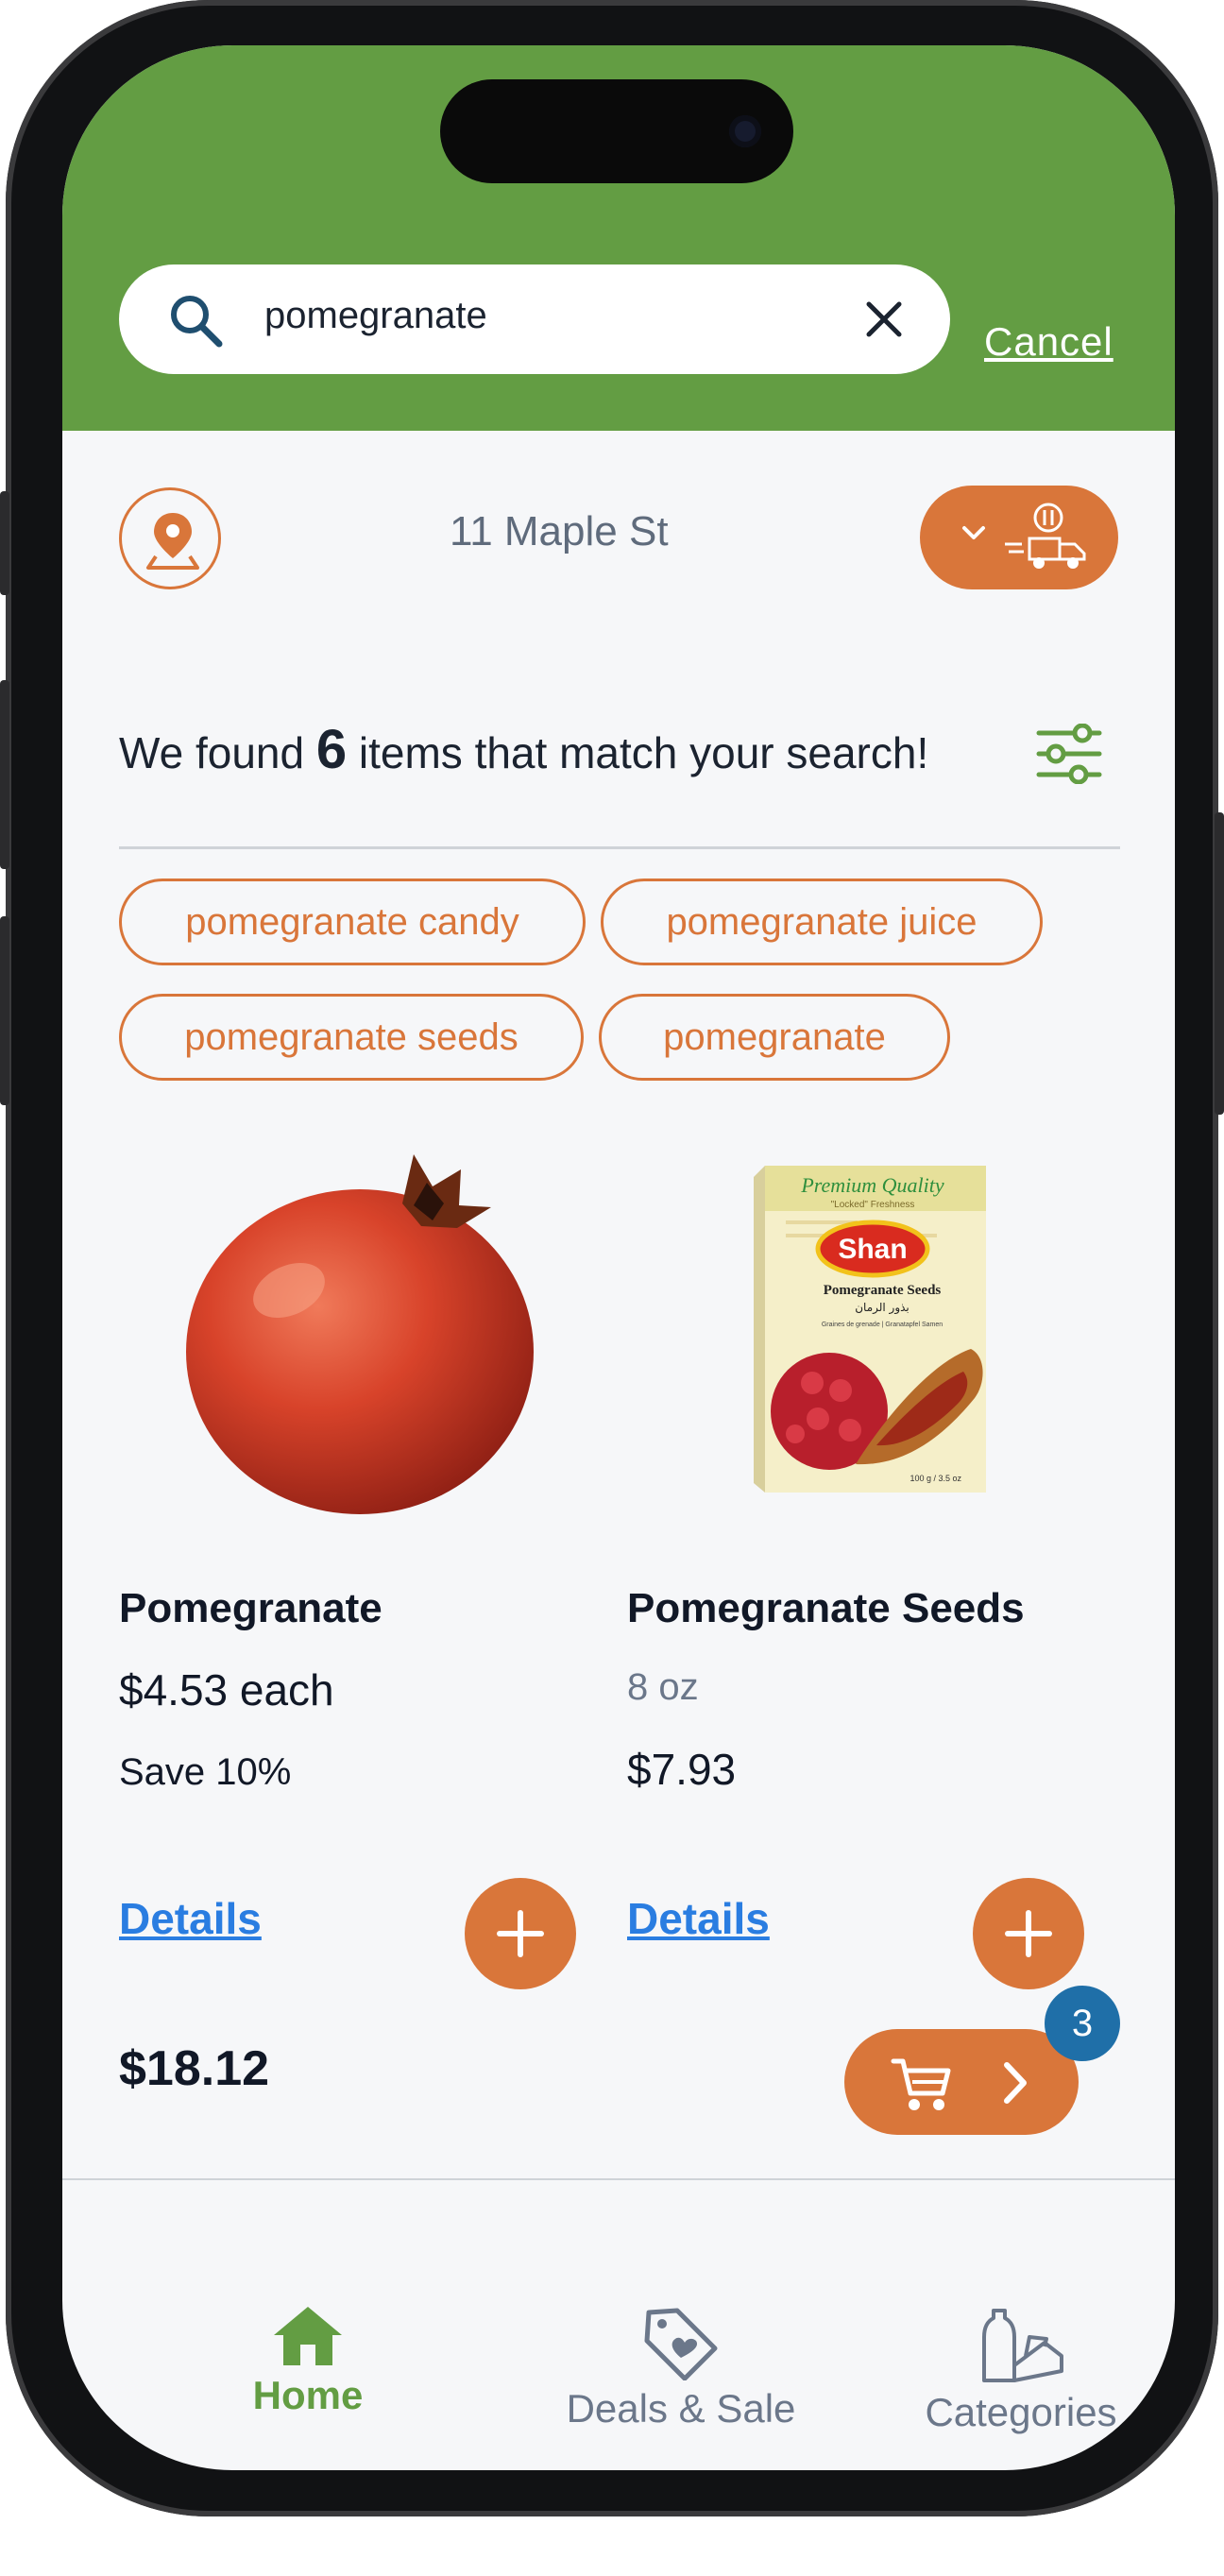 This screenshot has height=2576, width=1224. Describe the element at coordinates (745, 131) in the screenshot. I see `front-camera` at that location.